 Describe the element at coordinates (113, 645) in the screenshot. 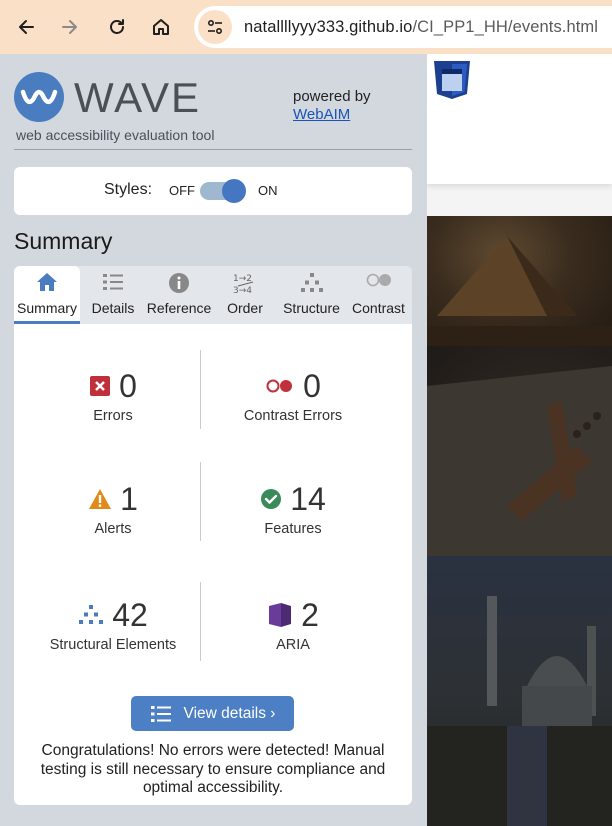

I see `structural-elements-label: Structural Elements` at that location.